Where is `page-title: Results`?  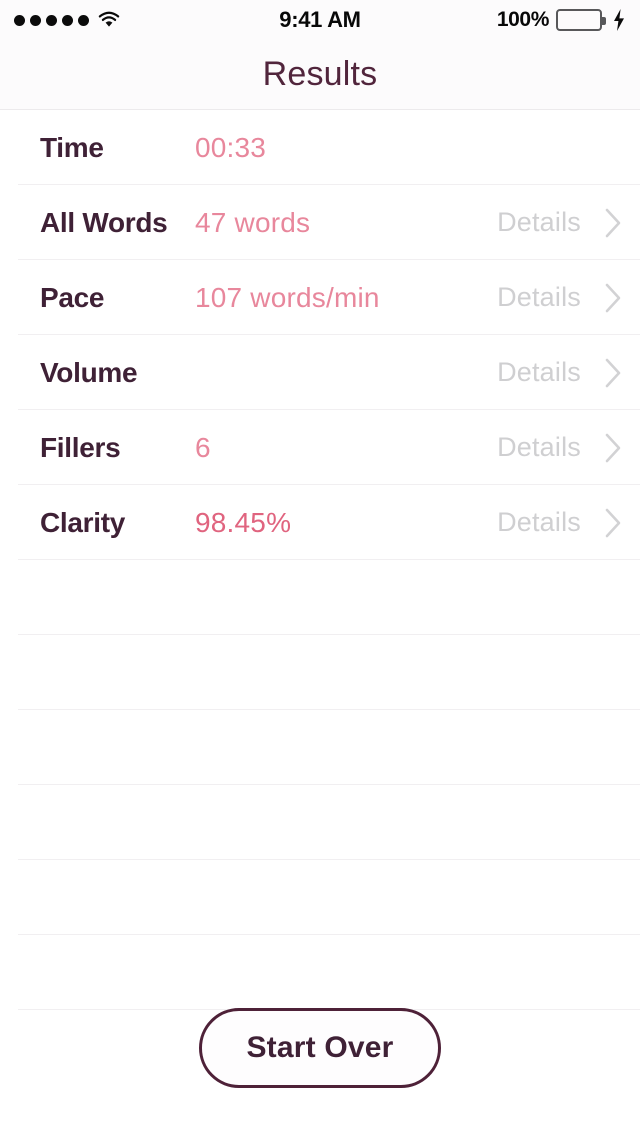 page-title: Results is located at coordinates (320, 74).